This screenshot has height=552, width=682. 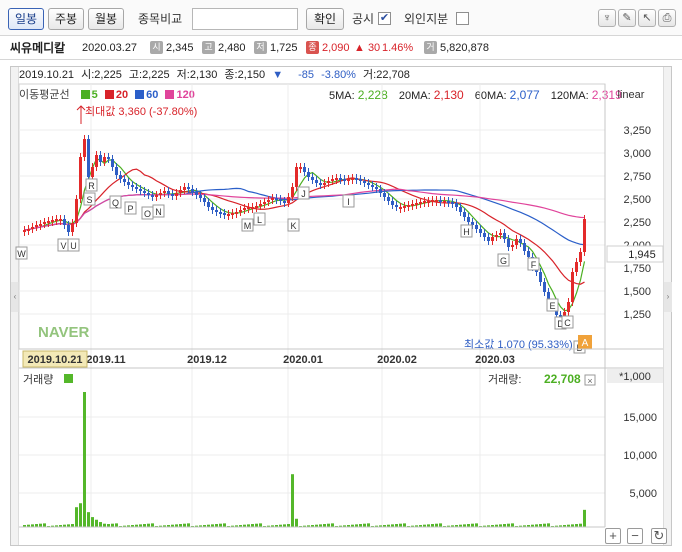 What do you see at coordinates (66, 19) in the screenshot?
I see `weekly-button: 주봉` at bounding box center [66, 19].